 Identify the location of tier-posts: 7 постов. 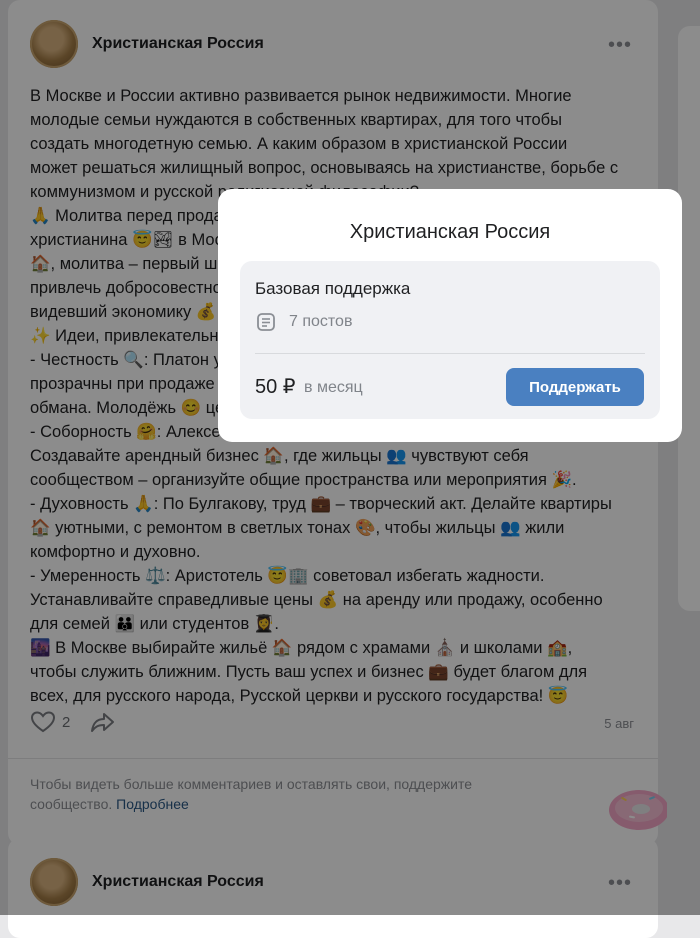
(303, 322).